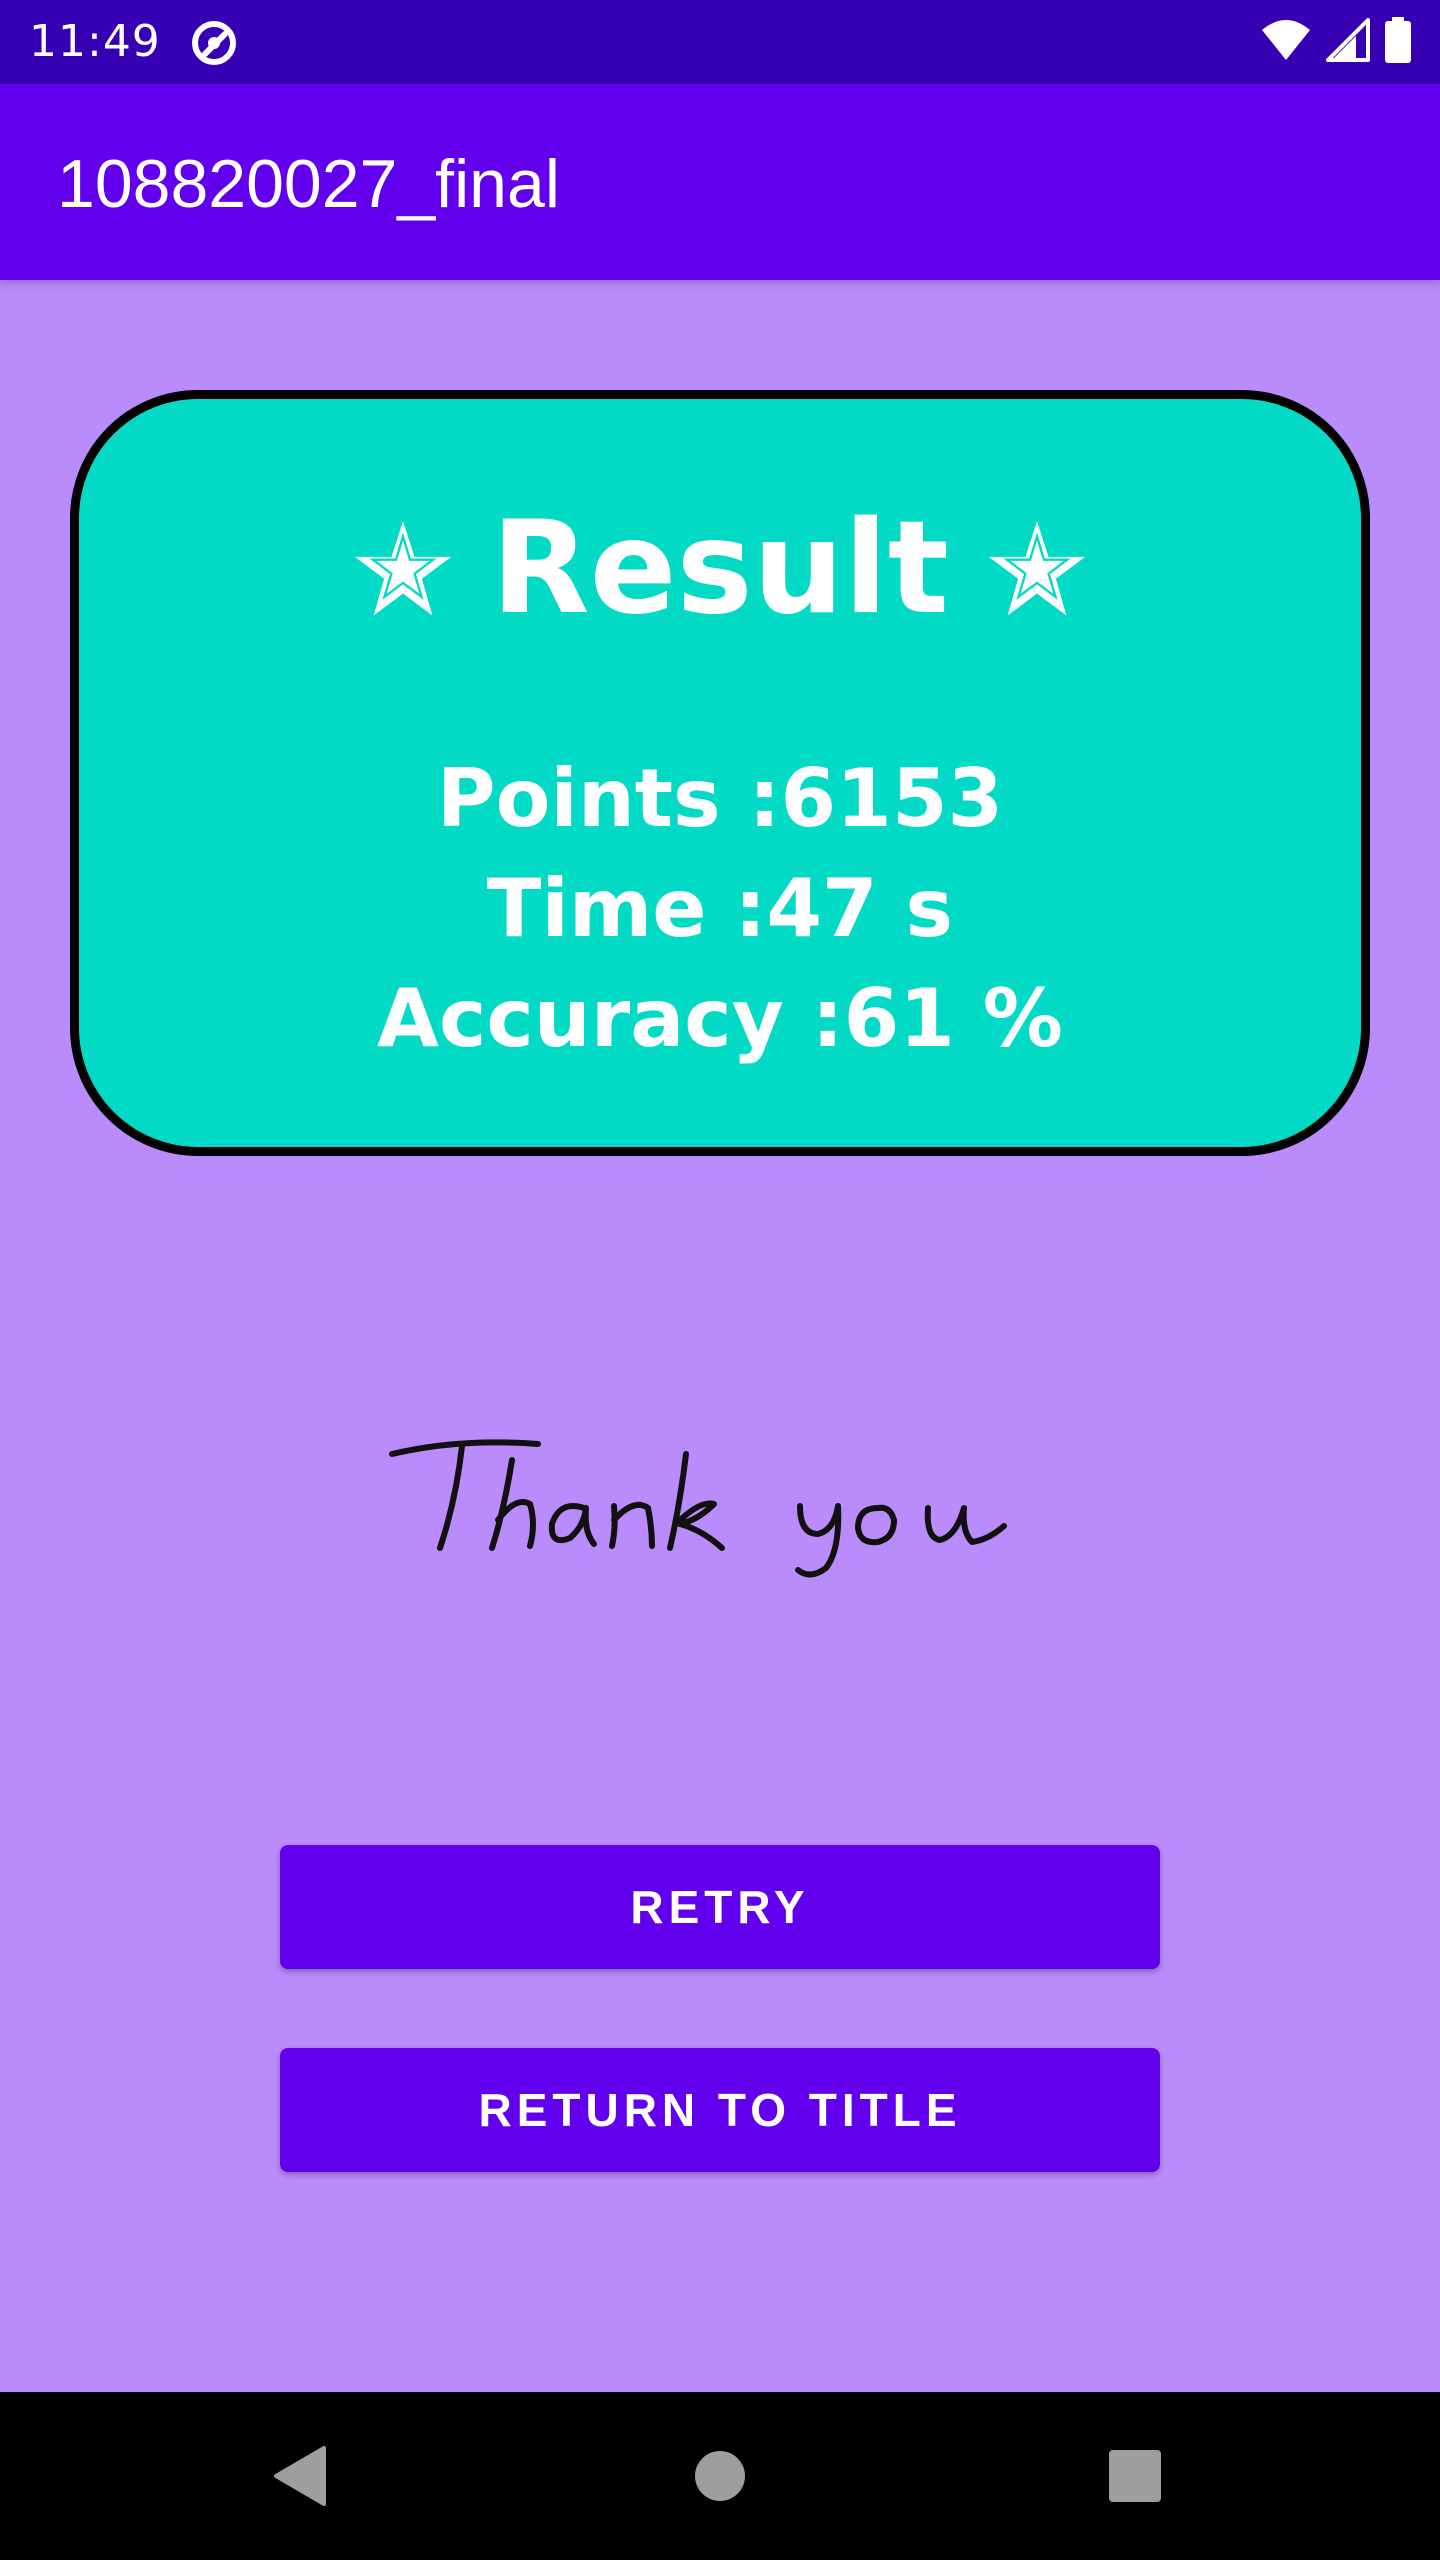  Describe the element at coordinates (95, 41) in the screenshot. I see `status-time: 11:49` at that location.